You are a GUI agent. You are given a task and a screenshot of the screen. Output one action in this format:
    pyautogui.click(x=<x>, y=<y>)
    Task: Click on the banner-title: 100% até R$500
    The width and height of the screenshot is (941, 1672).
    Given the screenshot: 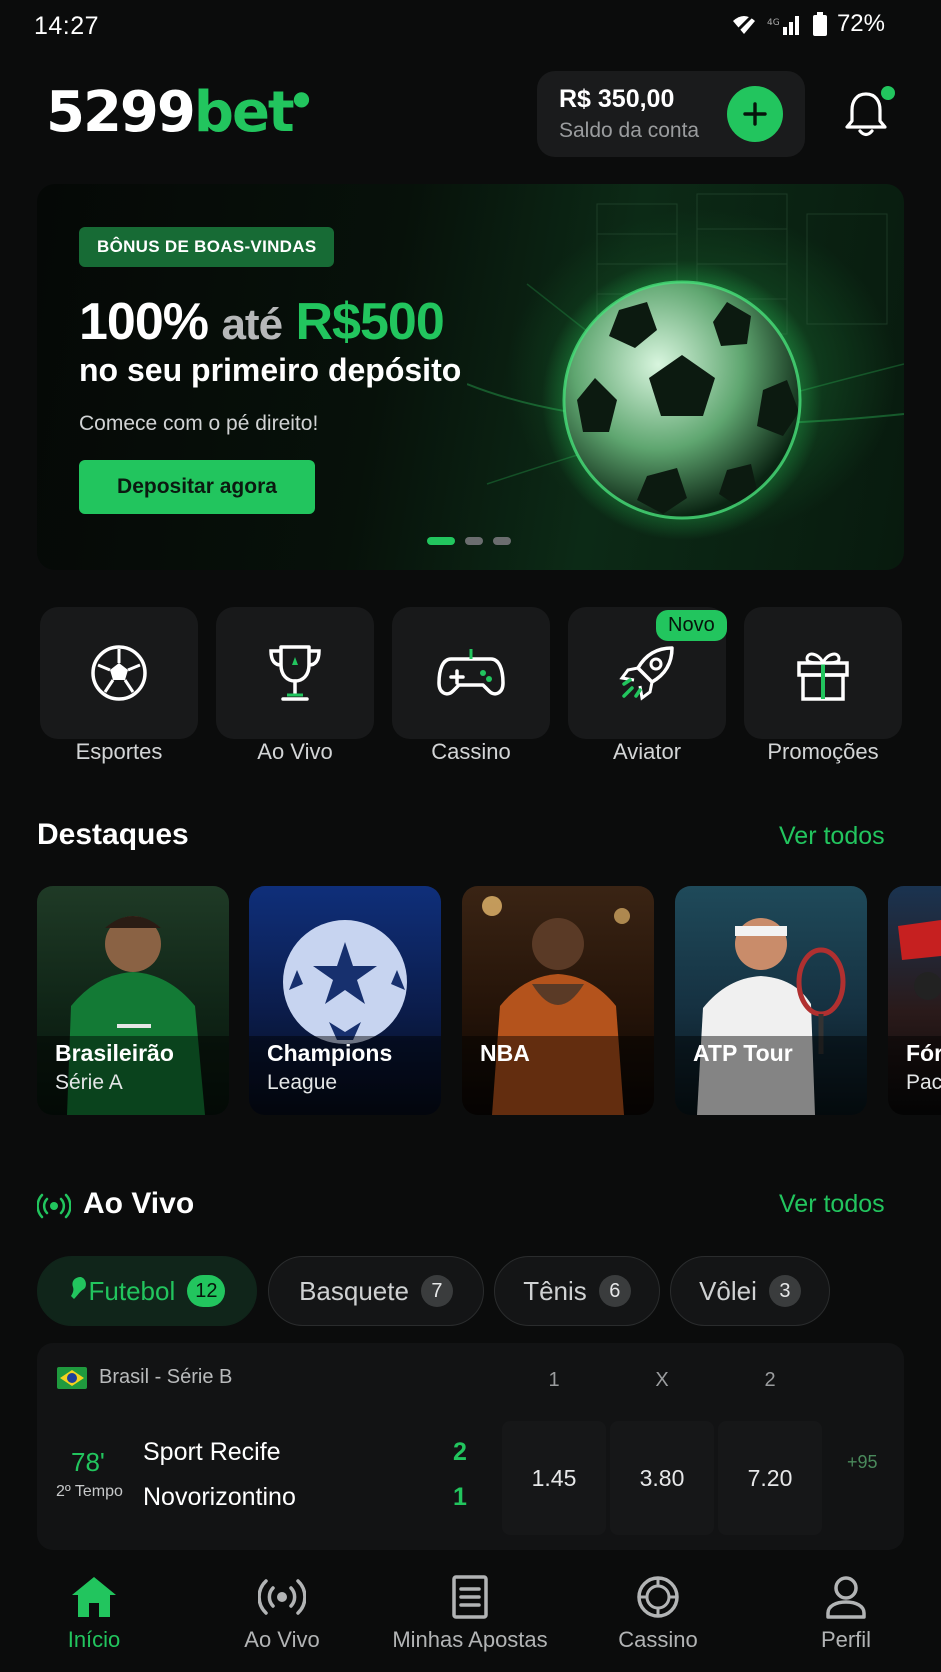 What is the action you would take?
    pyautogui.click(x=262, y=322)
    